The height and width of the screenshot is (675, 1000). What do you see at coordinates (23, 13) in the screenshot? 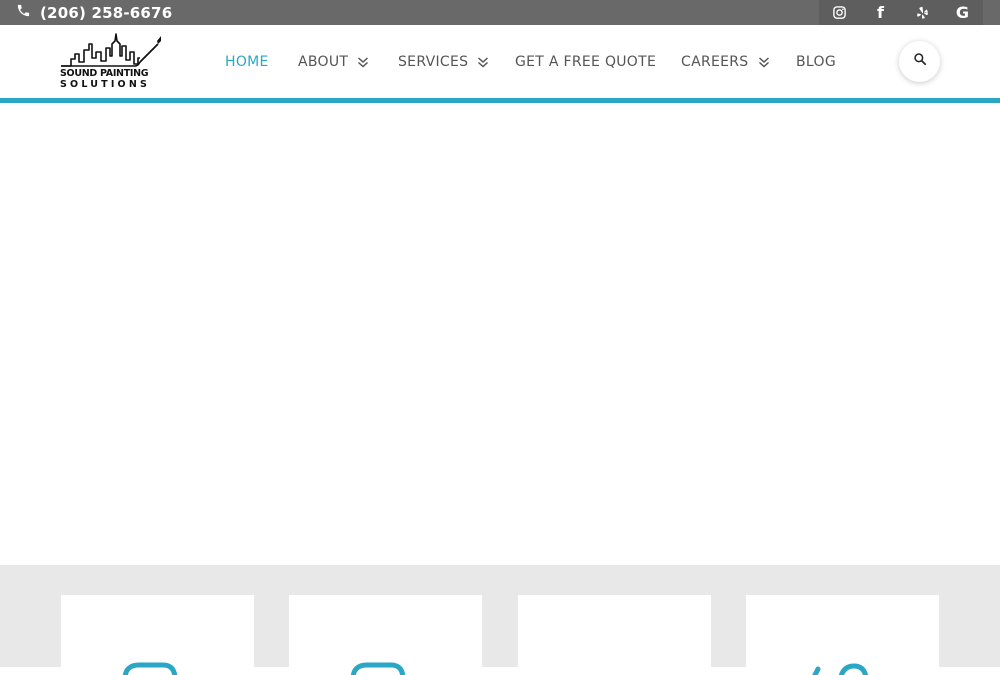
I see `phone-icon` at bounding box center [23, 13].